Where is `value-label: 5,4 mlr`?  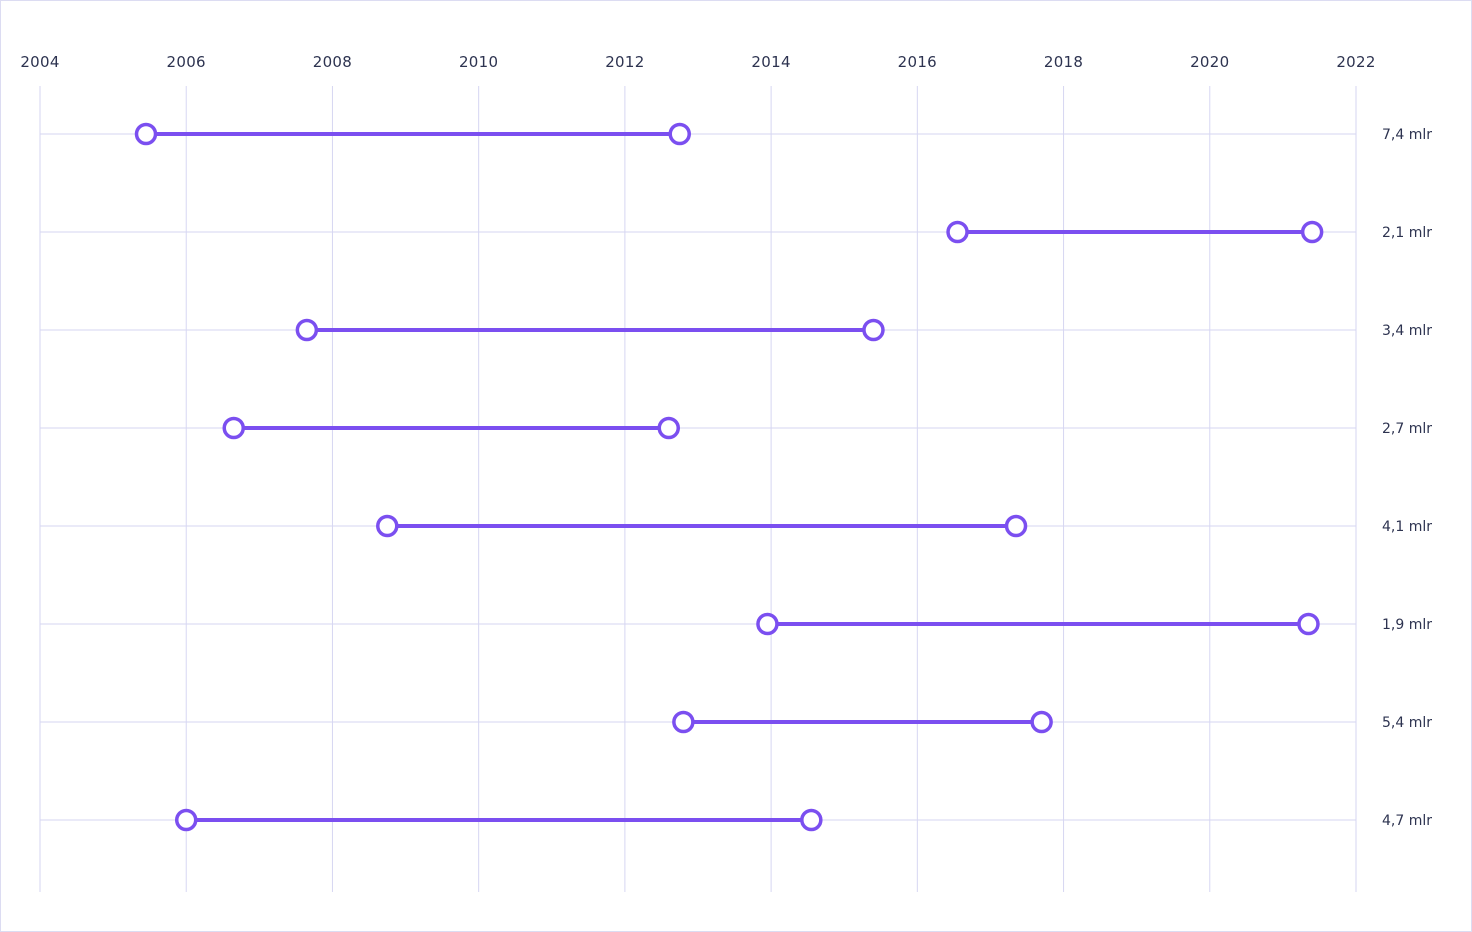 value-label: 5,4 mlr is located at coordinates (1407, 723).